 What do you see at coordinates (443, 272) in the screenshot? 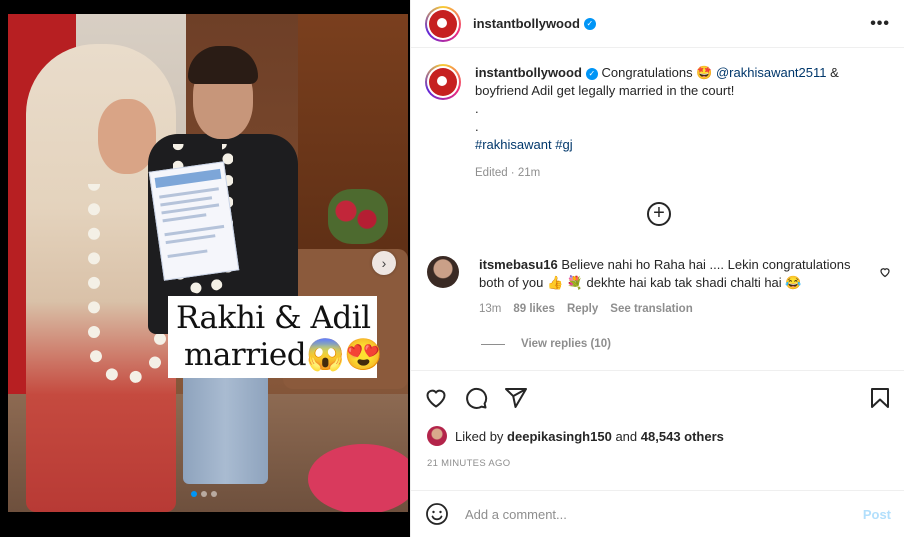
I see `commenter-avatar` at bounding box center [443, 272].